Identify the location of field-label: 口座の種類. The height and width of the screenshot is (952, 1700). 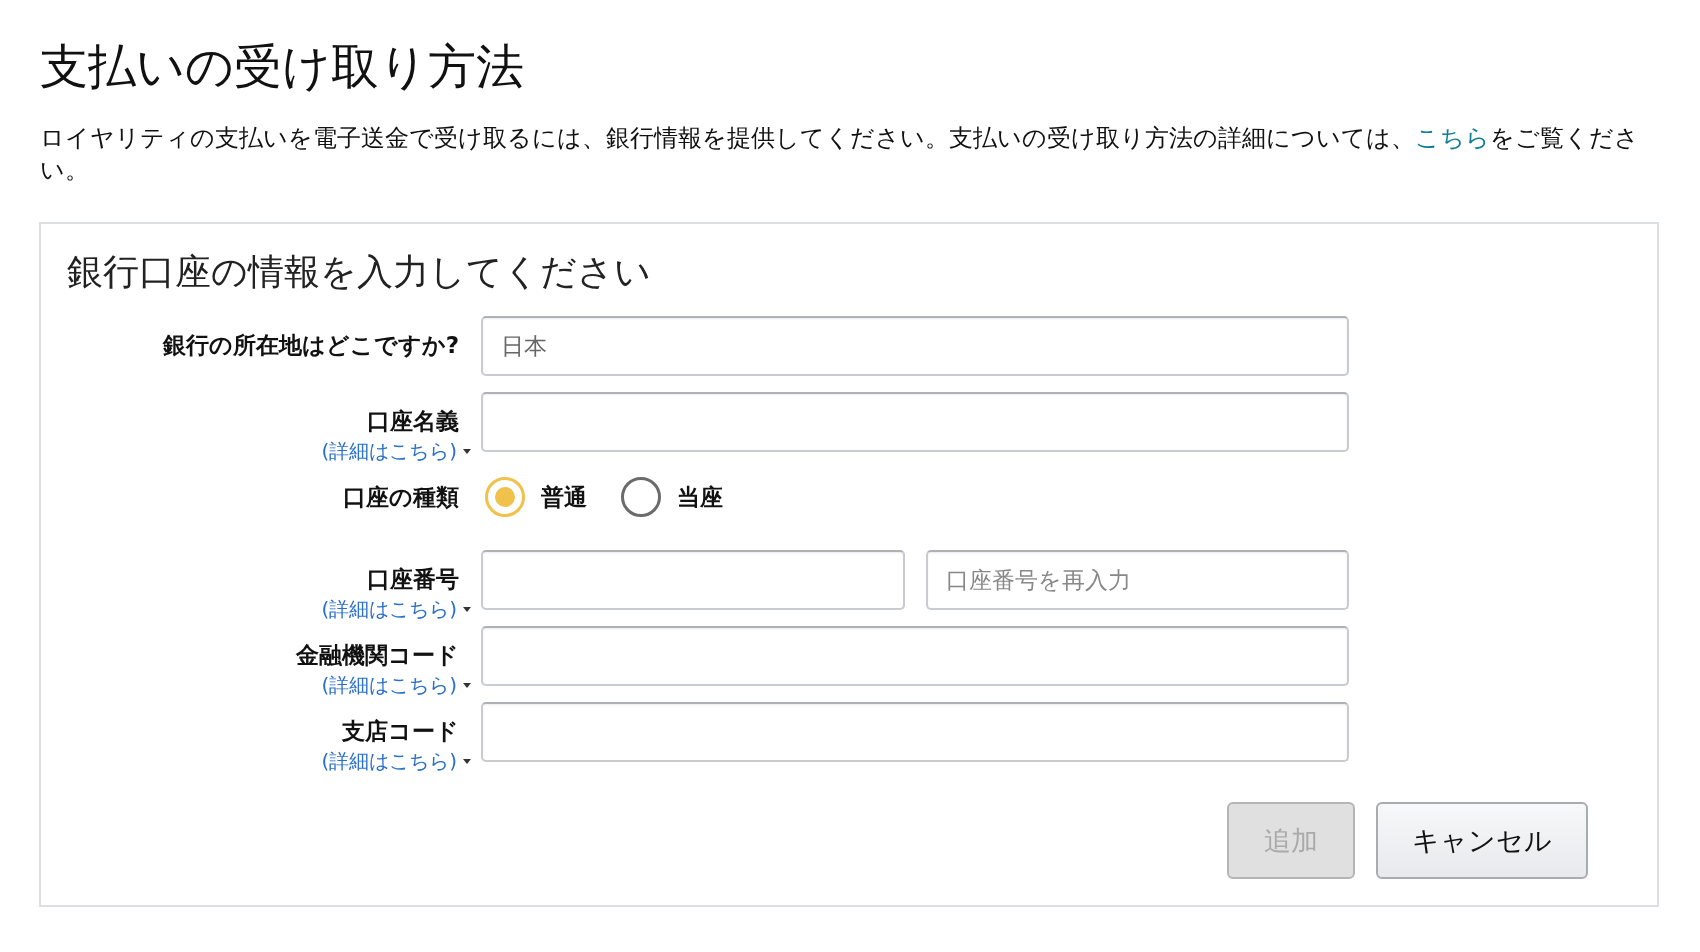
(401, 497).